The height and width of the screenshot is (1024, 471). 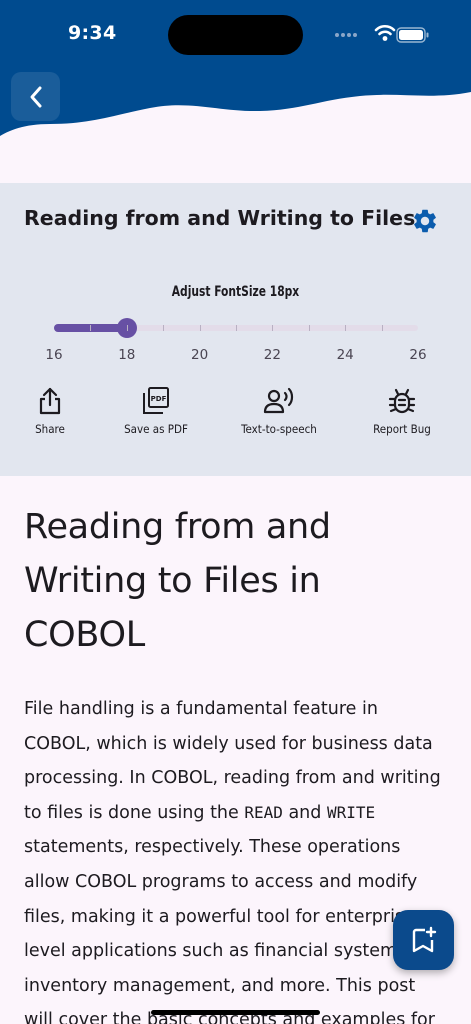 I want to click on status-bar: 9:34, so click(x=235, y=35).